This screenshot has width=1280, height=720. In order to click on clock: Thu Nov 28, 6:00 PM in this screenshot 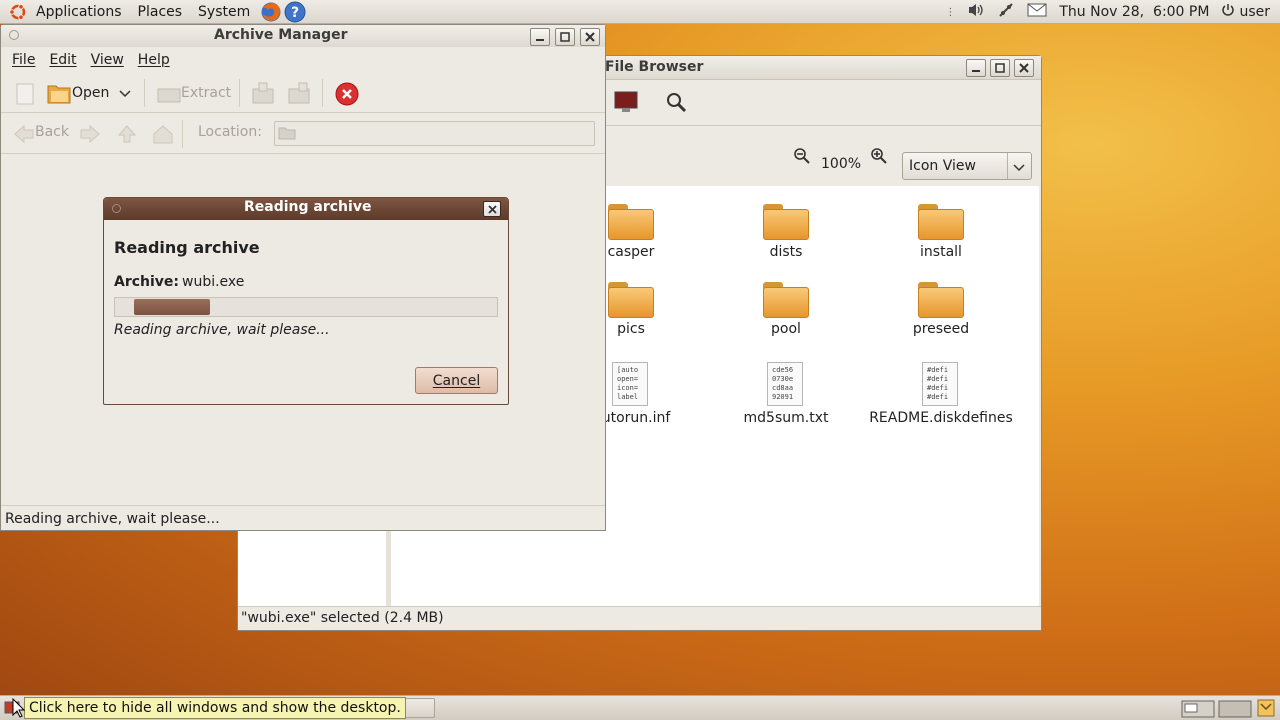, I will do `click(1134, 12)`.